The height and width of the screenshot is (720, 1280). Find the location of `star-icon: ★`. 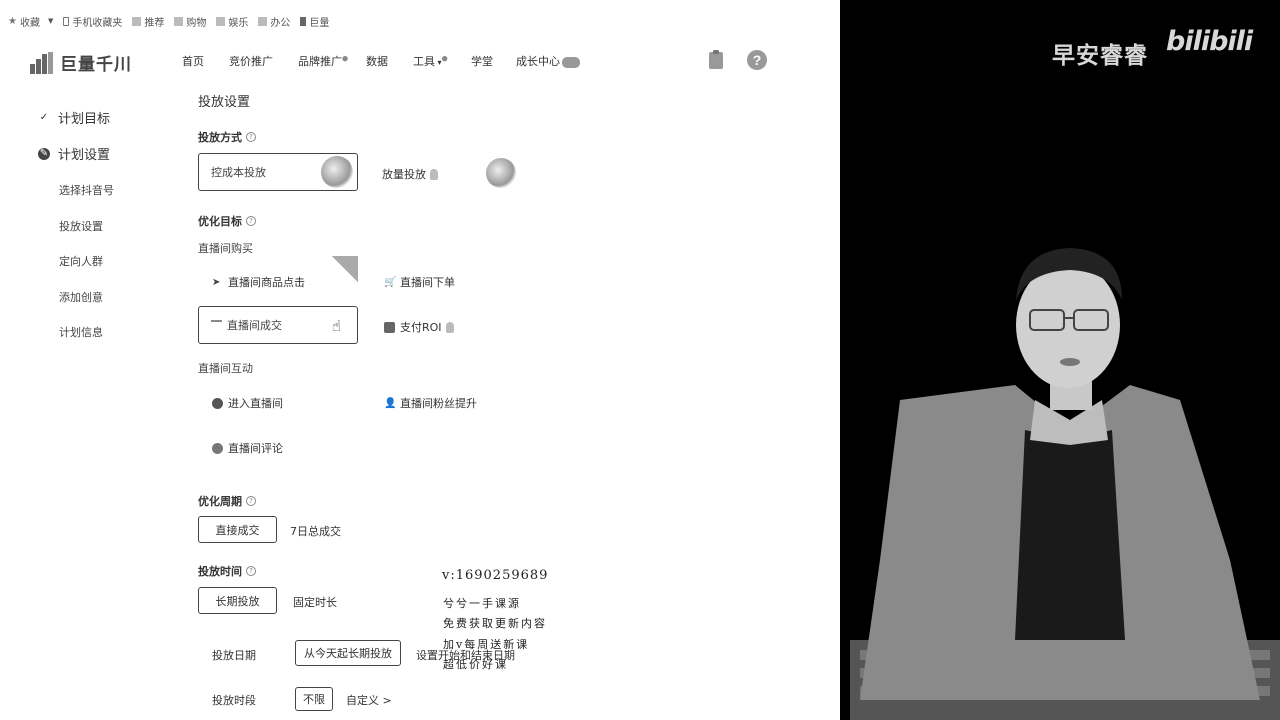

star-icon: ★ is located at coordinates (12, 21).